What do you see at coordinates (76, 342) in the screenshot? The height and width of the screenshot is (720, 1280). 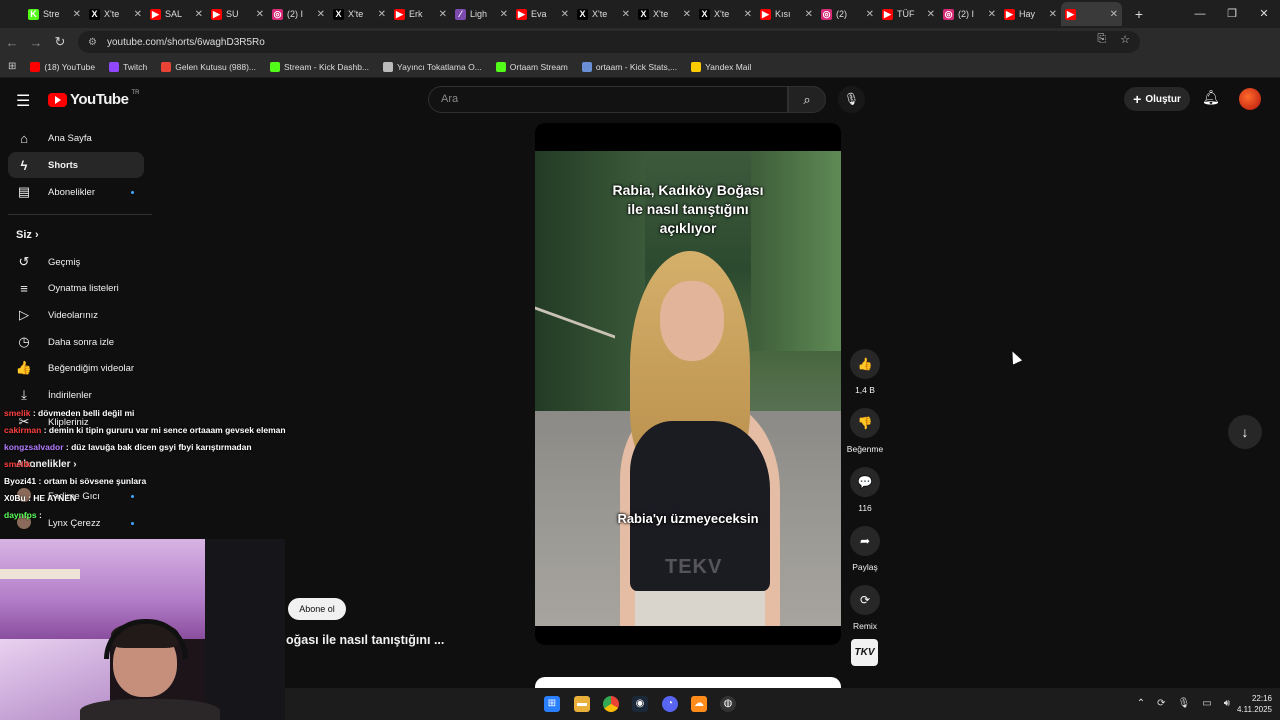 I see `sidebar-item-daha-sonra-izle: ◷ Daha sonra izle` at bounding box center [76, 342].